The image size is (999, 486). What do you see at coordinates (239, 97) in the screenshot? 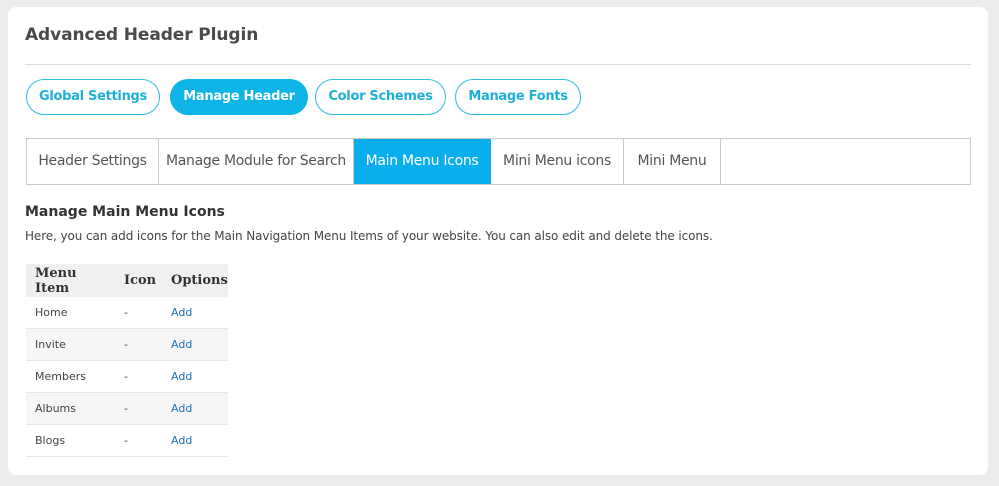
I see `pill-manage-header: Manage Header` at bounding box center [239, 97].